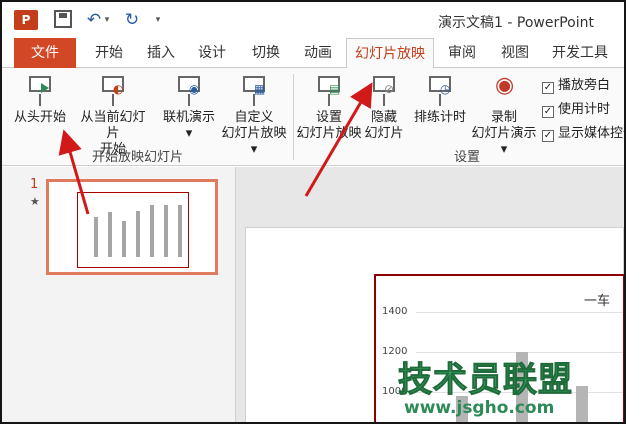 Image resolution: width=626 pixels, height=424 pixels. Describe the element at coordinates (467, 157) in the screenshot. I see `setup-group-label: 设置` at that location.